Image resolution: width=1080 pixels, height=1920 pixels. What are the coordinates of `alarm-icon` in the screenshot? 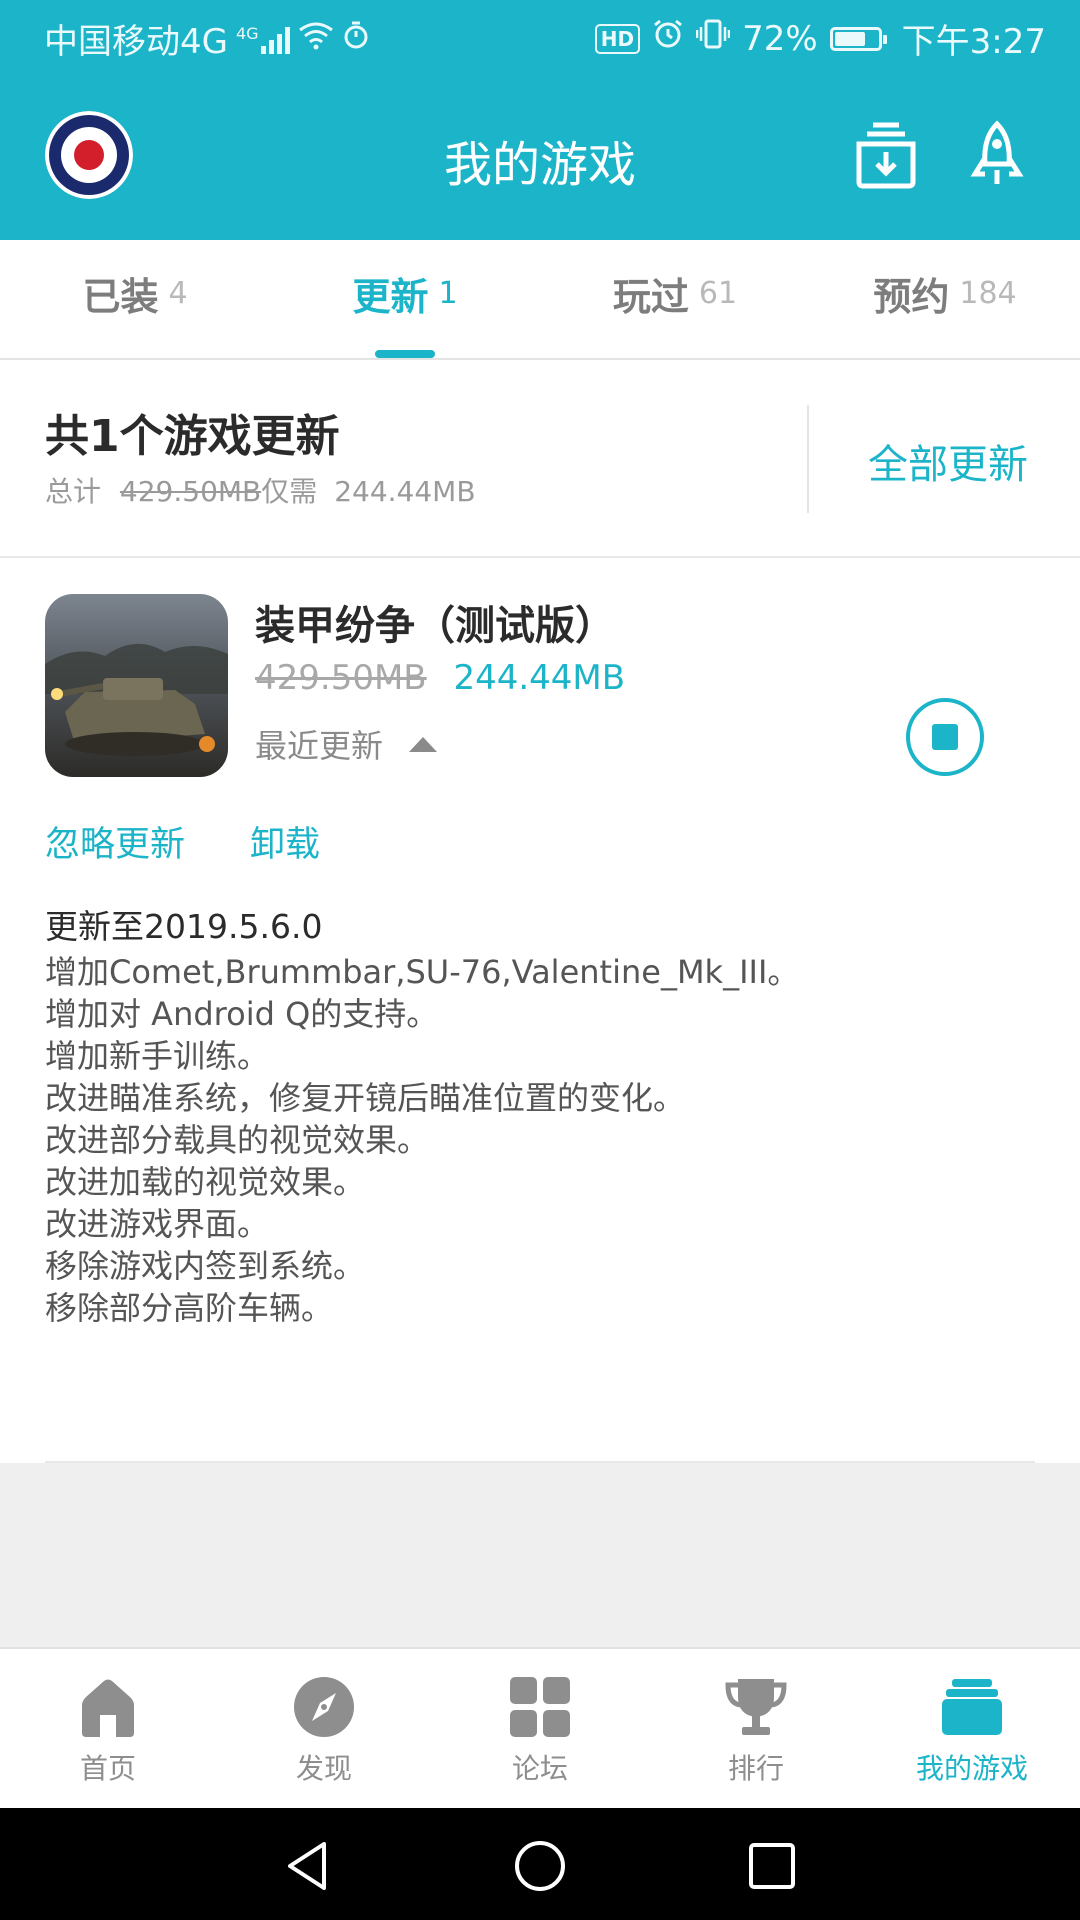 It's located at (668, 38).